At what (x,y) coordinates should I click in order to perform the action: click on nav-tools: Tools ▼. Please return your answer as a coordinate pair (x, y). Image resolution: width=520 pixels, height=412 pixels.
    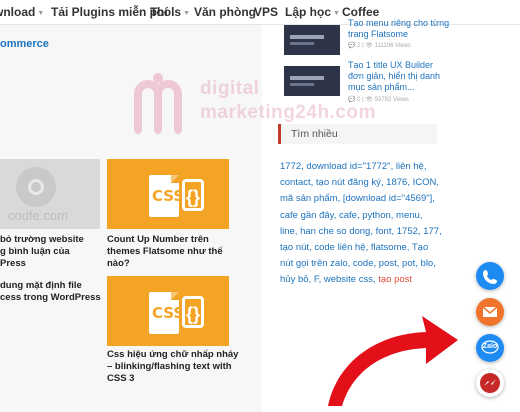
    Looking at the image, I should click on (170, 12).